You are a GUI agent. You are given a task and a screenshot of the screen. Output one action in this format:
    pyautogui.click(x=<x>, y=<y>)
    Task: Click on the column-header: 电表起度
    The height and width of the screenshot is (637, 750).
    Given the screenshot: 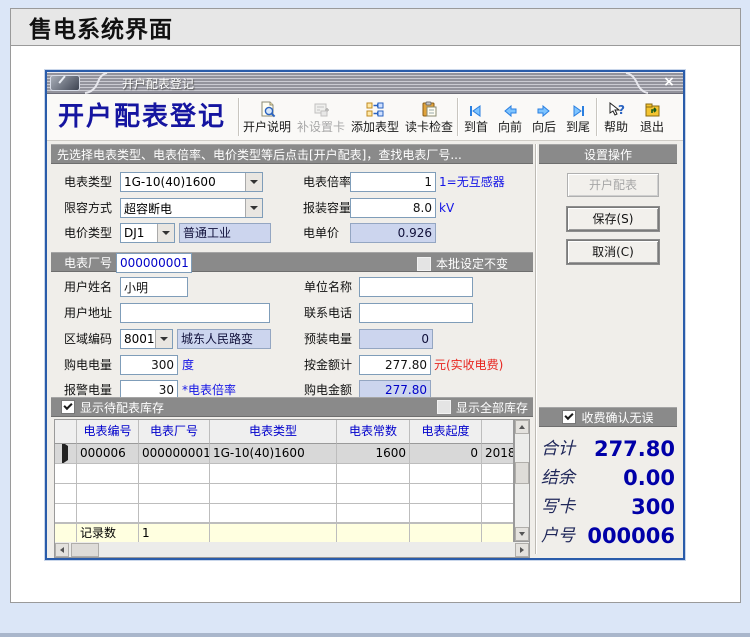 What is the action you would take?
    pyautogui.click(x=446, y=432)
    